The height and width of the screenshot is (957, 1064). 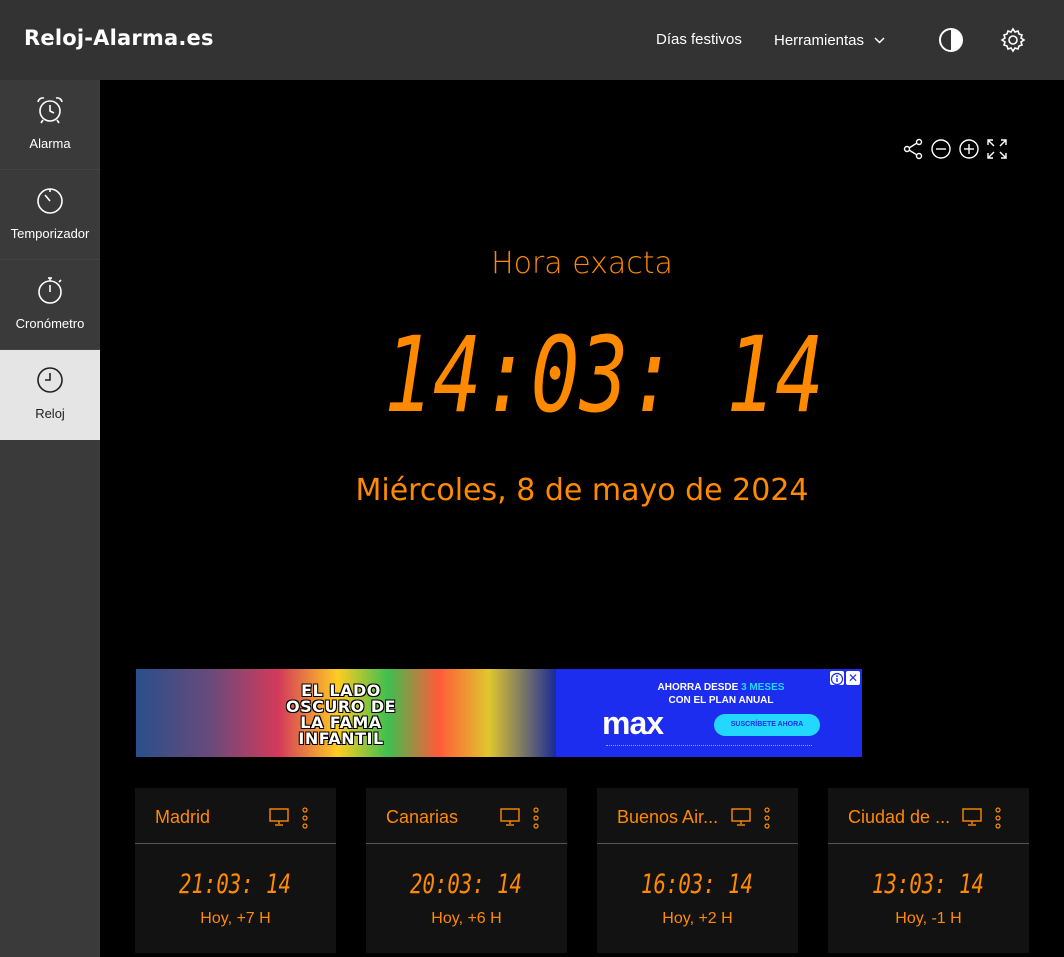 I want to click on city-time-text: 21:03: 14, so click(x=235, y=882).